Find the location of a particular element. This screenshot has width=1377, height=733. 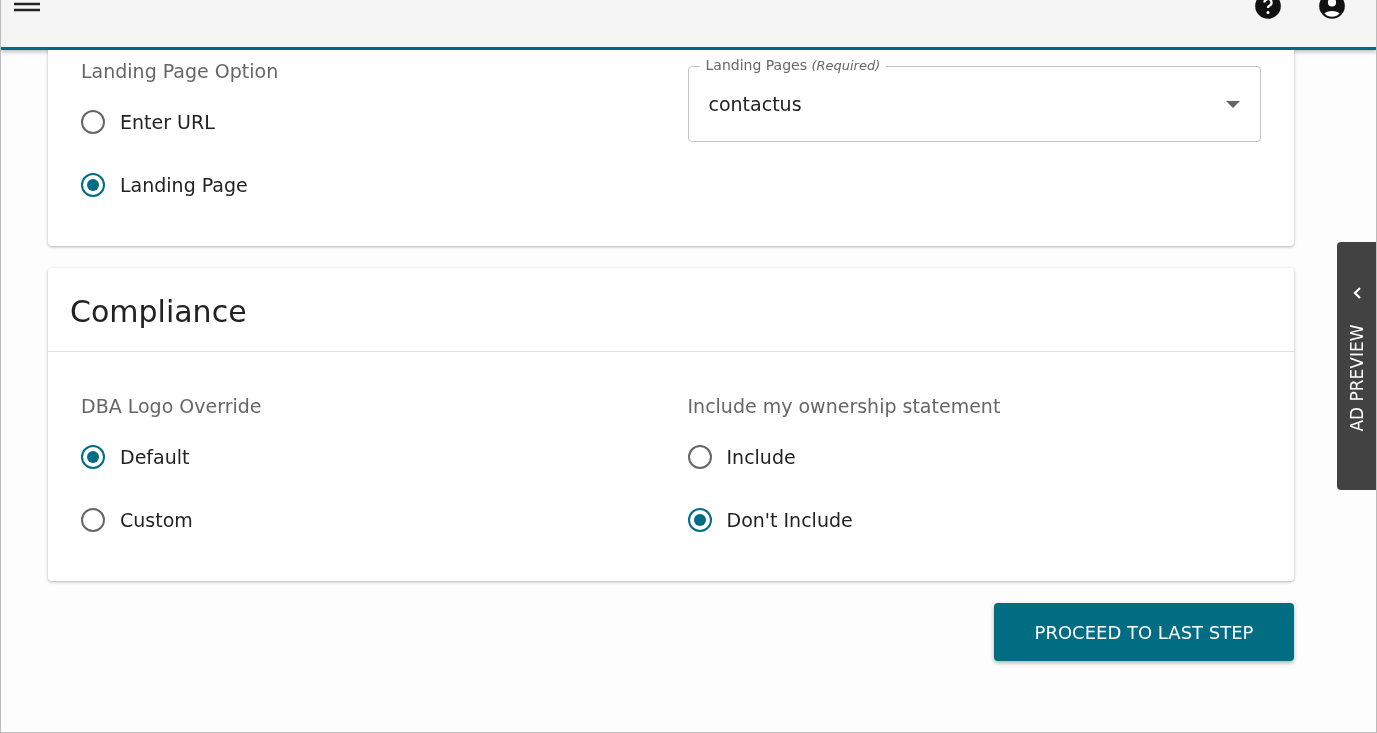

radio-option: Don't Include is located at coordinates (990, 519).